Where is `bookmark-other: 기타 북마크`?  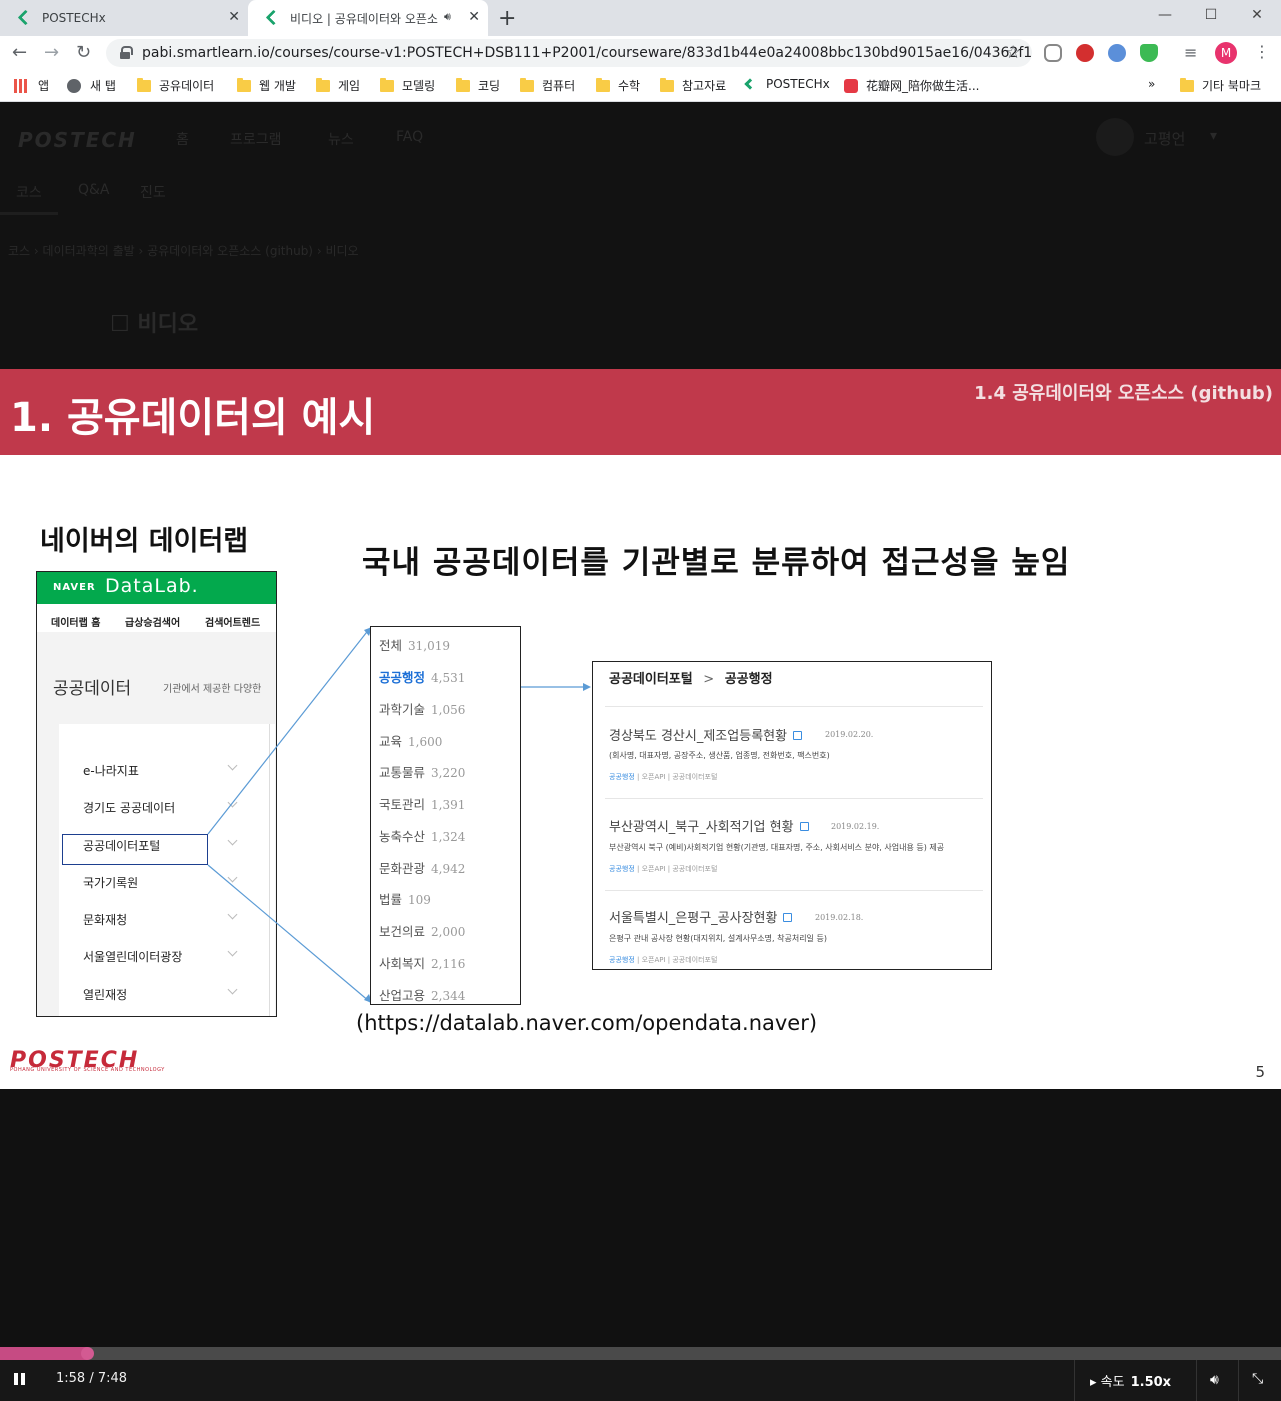 bookmark-other: 기타 북마크 is located at coordinates (1220, 85).